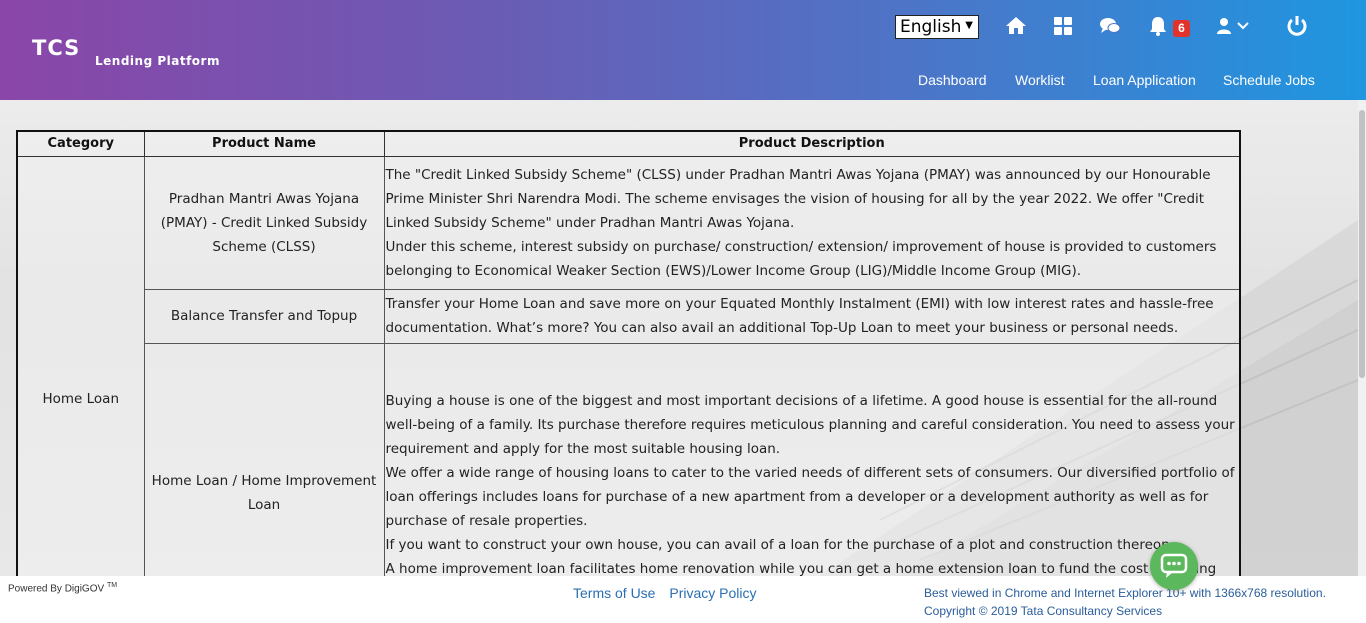  I want to click on product-name-cell: Home Loan / Home Improvement Loan, so click(264, 459).